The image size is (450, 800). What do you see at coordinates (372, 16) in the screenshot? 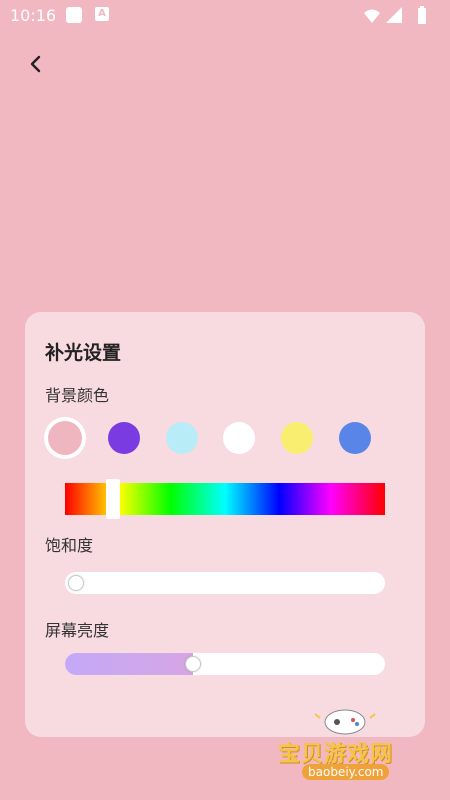
I see `wifi-icon` at bounding box center [372, 16].